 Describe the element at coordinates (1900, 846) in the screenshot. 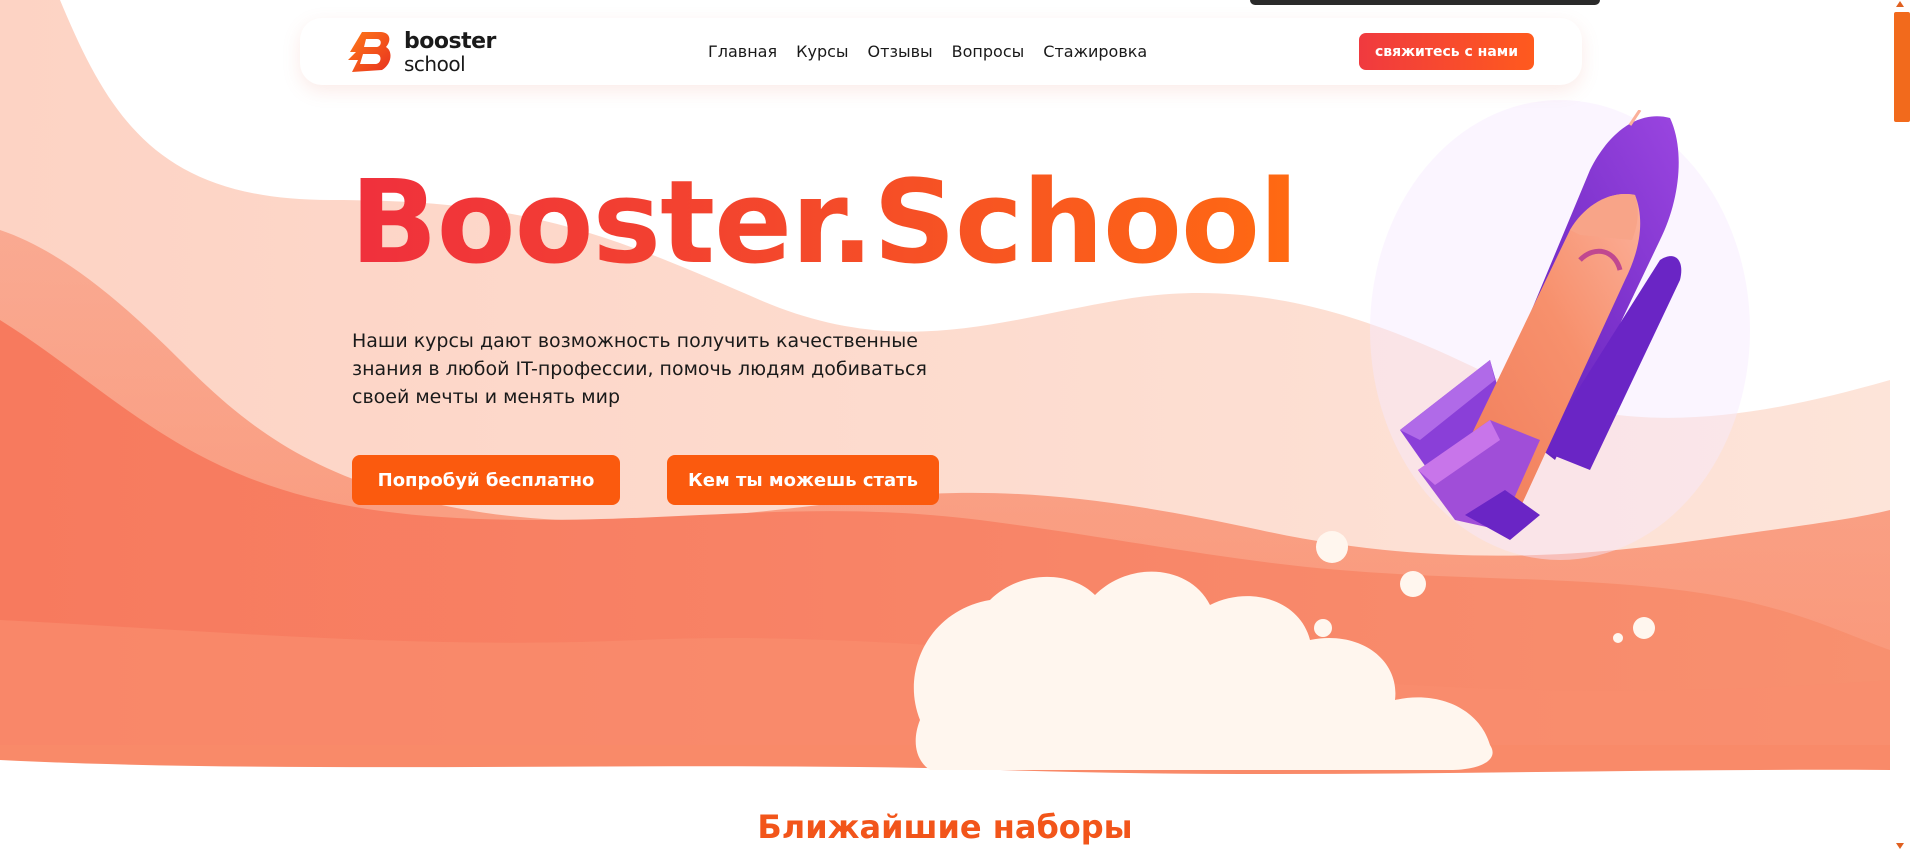

I see `scroll-down-arrow-icon` at that location.